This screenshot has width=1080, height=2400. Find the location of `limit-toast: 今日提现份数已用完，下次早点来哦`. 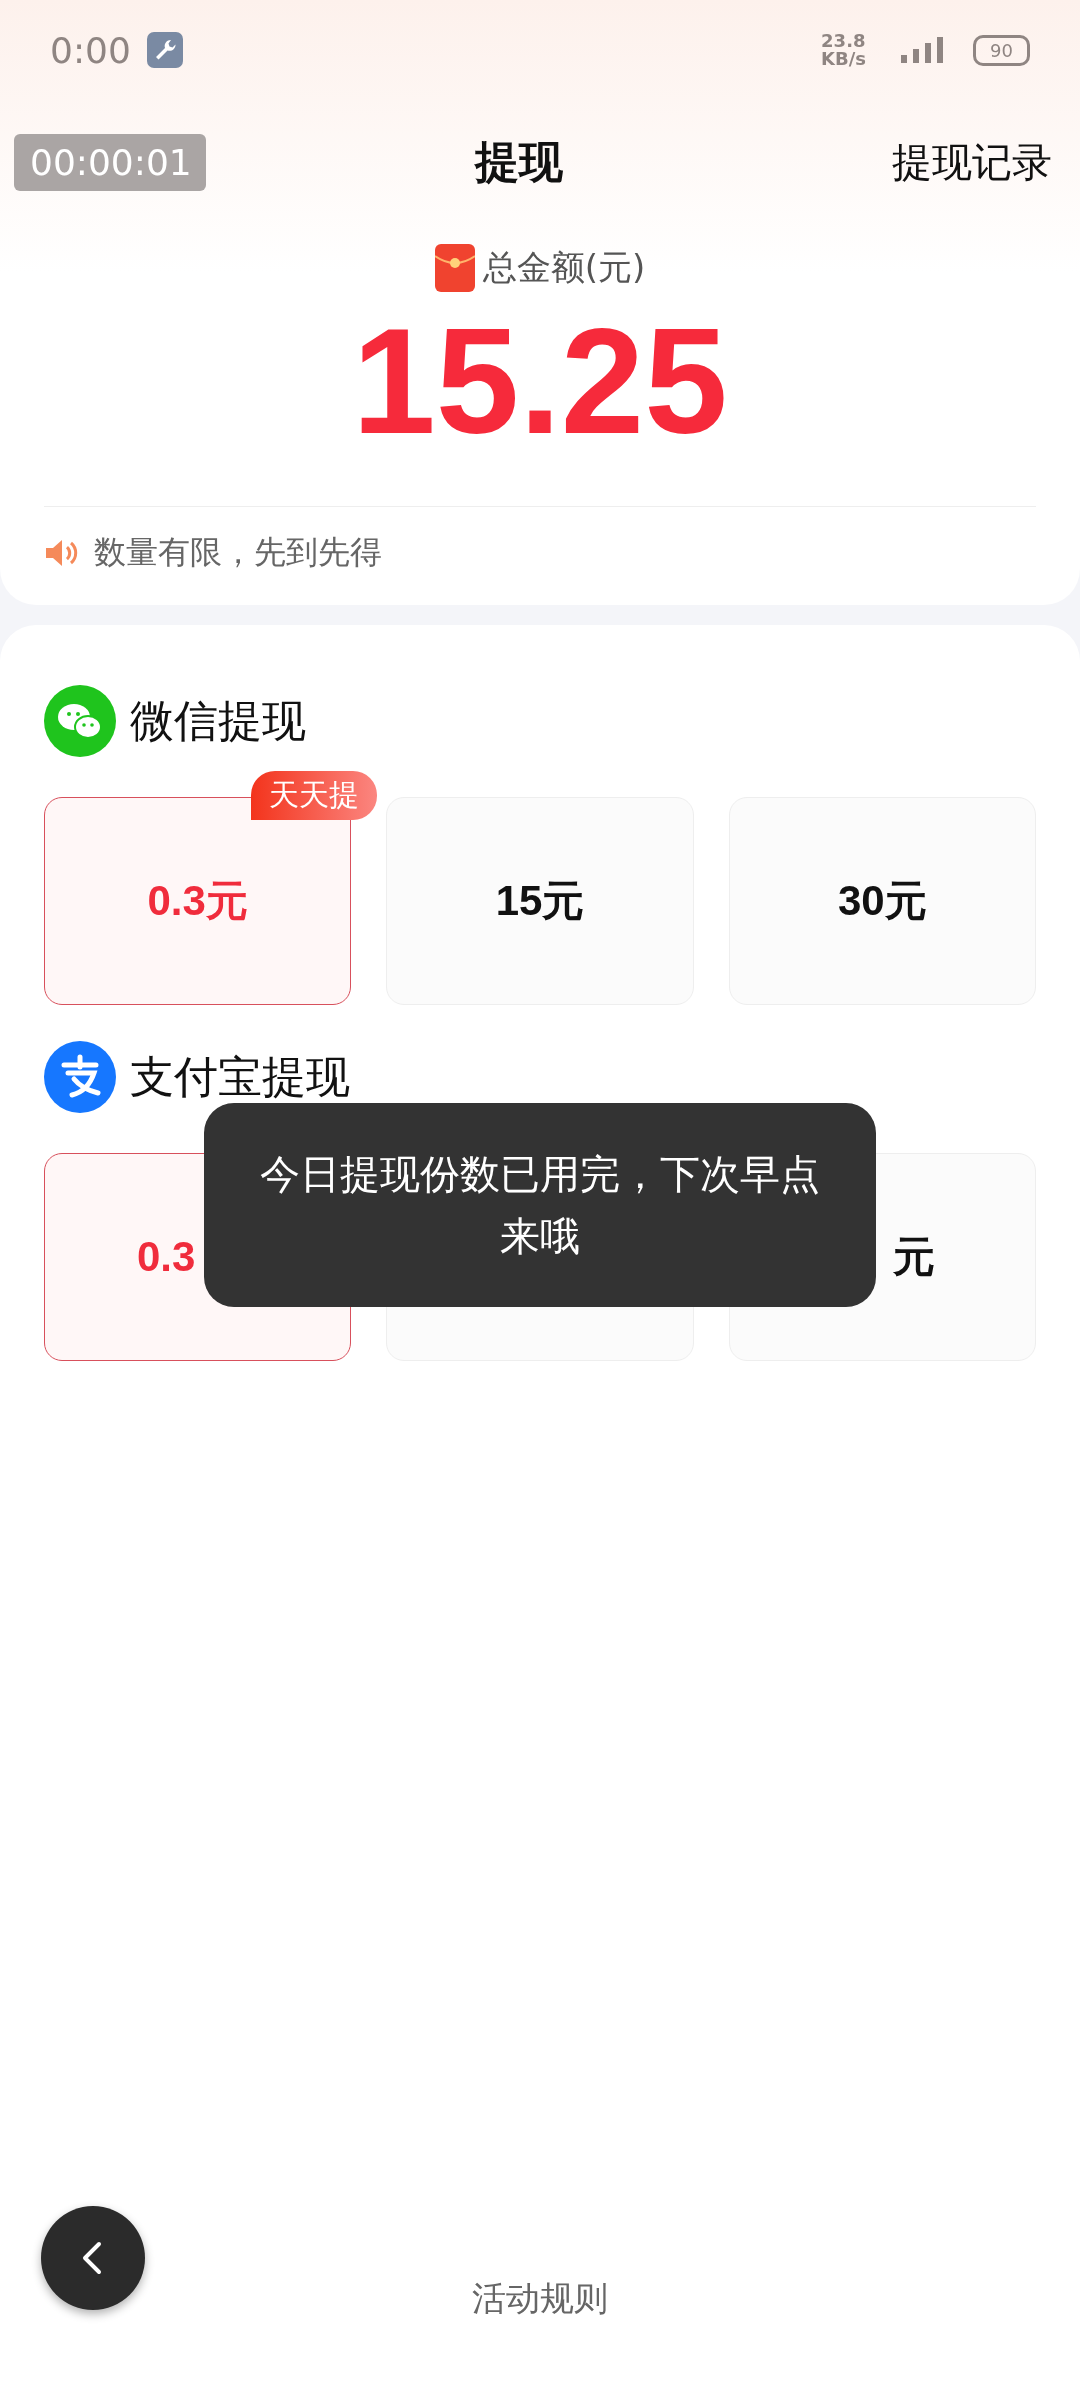

limit-toast: 今日提现份数已用完，下次早点来哦 is located at coordinates (540, 1205).